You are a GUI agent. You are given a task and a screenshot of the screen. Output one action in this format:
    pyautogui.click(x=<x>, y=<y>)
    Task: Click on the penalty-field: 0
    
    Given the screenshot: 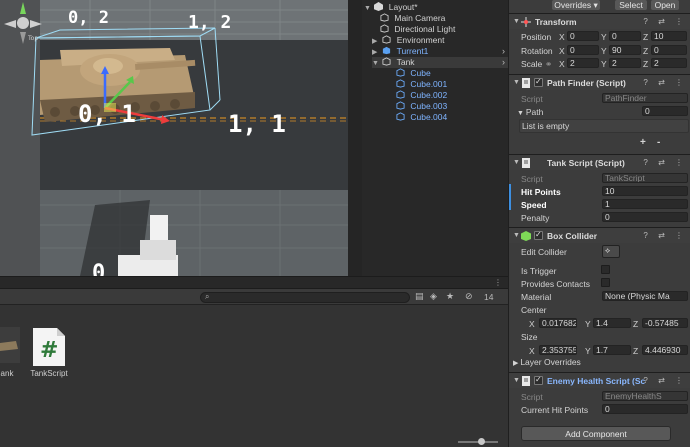 What is the action you would take?
    pyautogui.click(x=645, y=217)
    